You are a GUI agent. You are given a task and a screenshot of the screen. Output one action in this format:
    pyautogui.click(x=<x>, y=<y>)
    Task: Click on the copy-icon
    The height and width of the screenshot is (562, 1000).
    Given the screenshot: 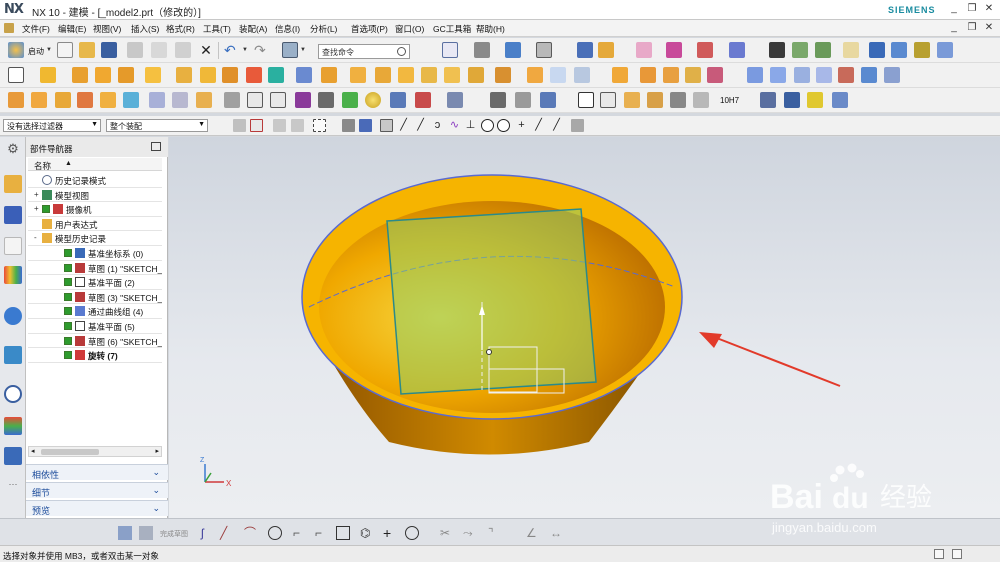 What is the action you would take?
    pyautogui.click(x=159, y=50)
    